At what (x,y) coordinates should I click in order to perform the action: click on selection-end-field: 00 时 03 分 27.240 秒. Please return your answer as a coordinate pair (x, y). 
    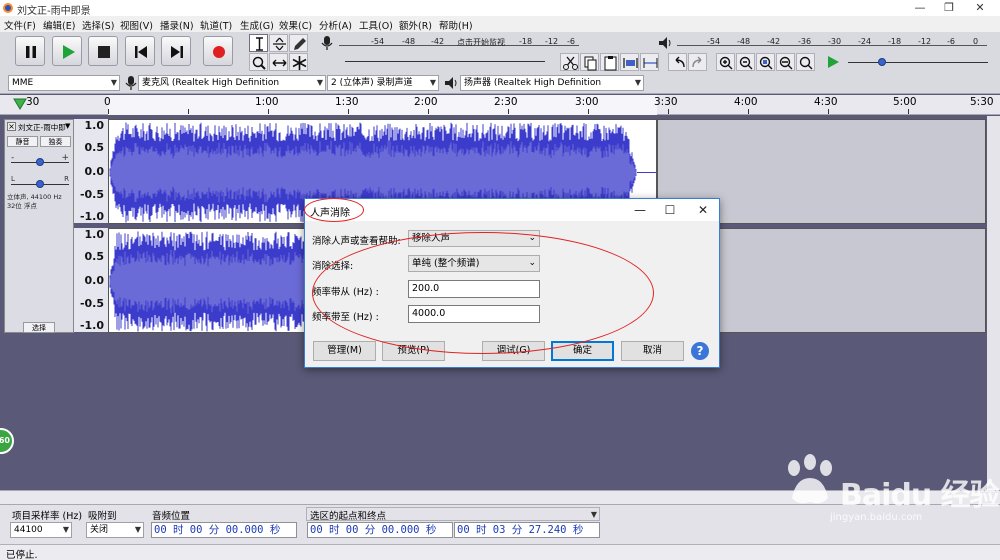
    Looking at the image, I should click on (527, 530).